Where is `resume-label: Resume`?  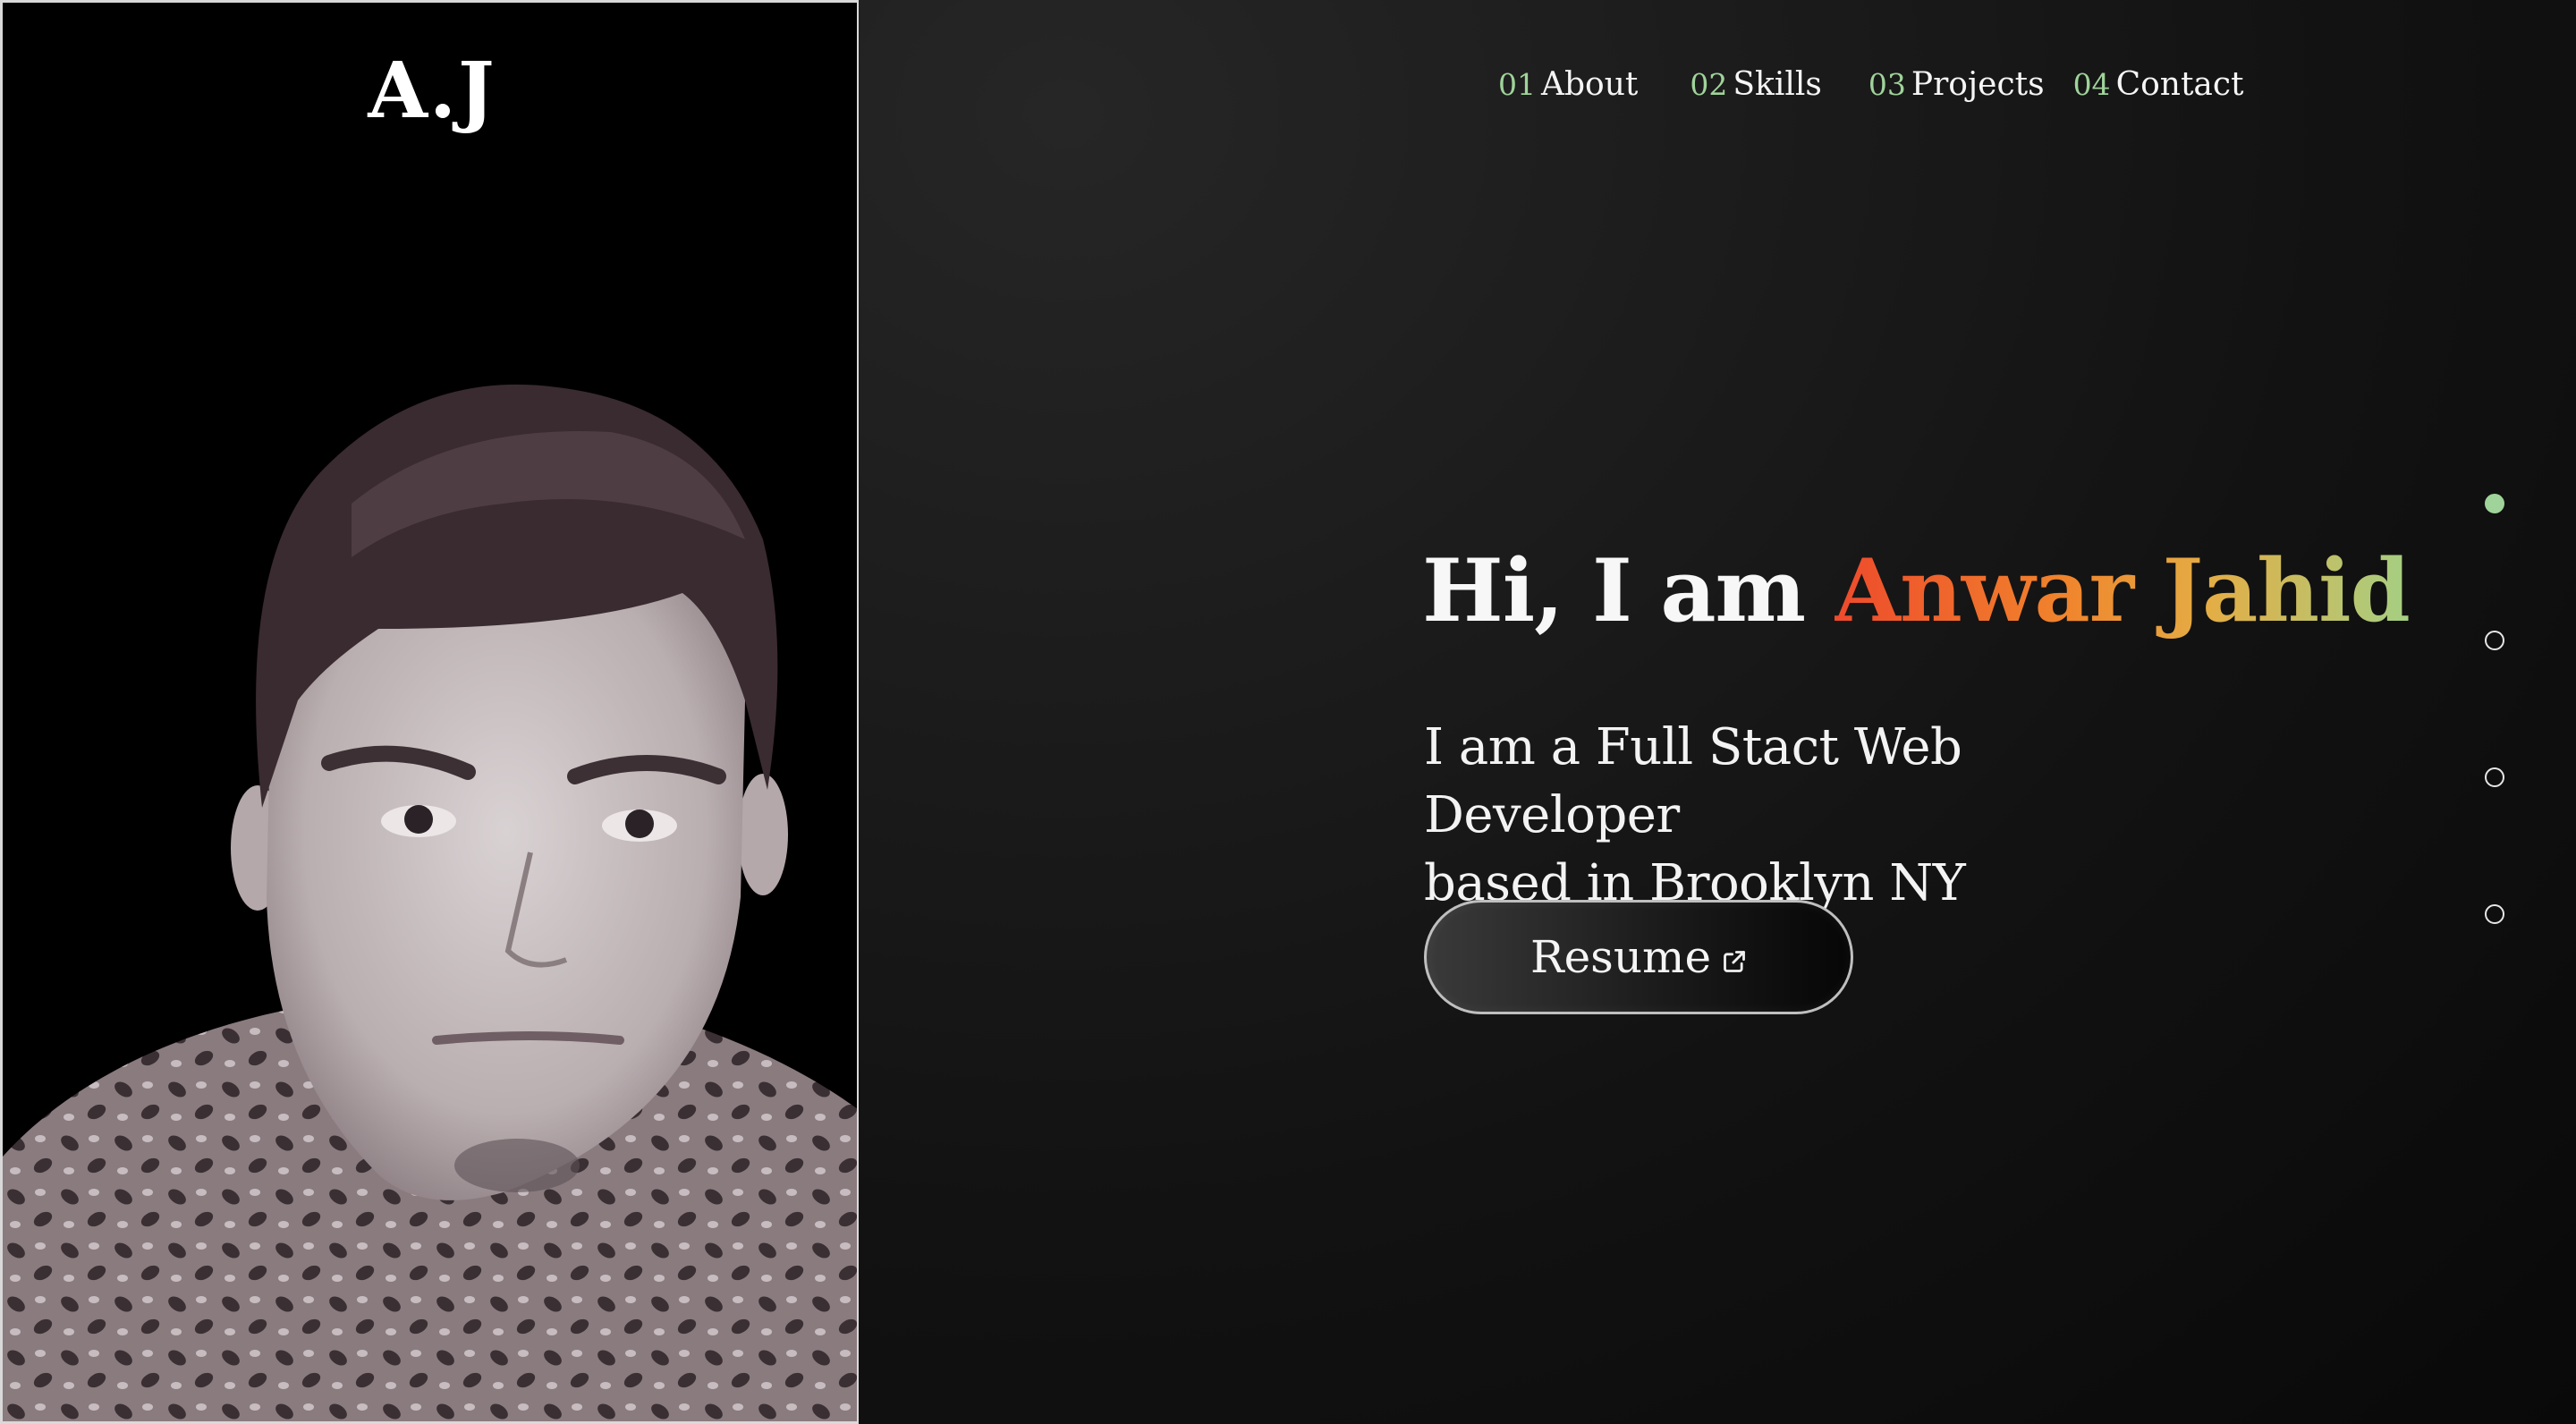 resume-label: Resume is located at coordinates (1621, 957).